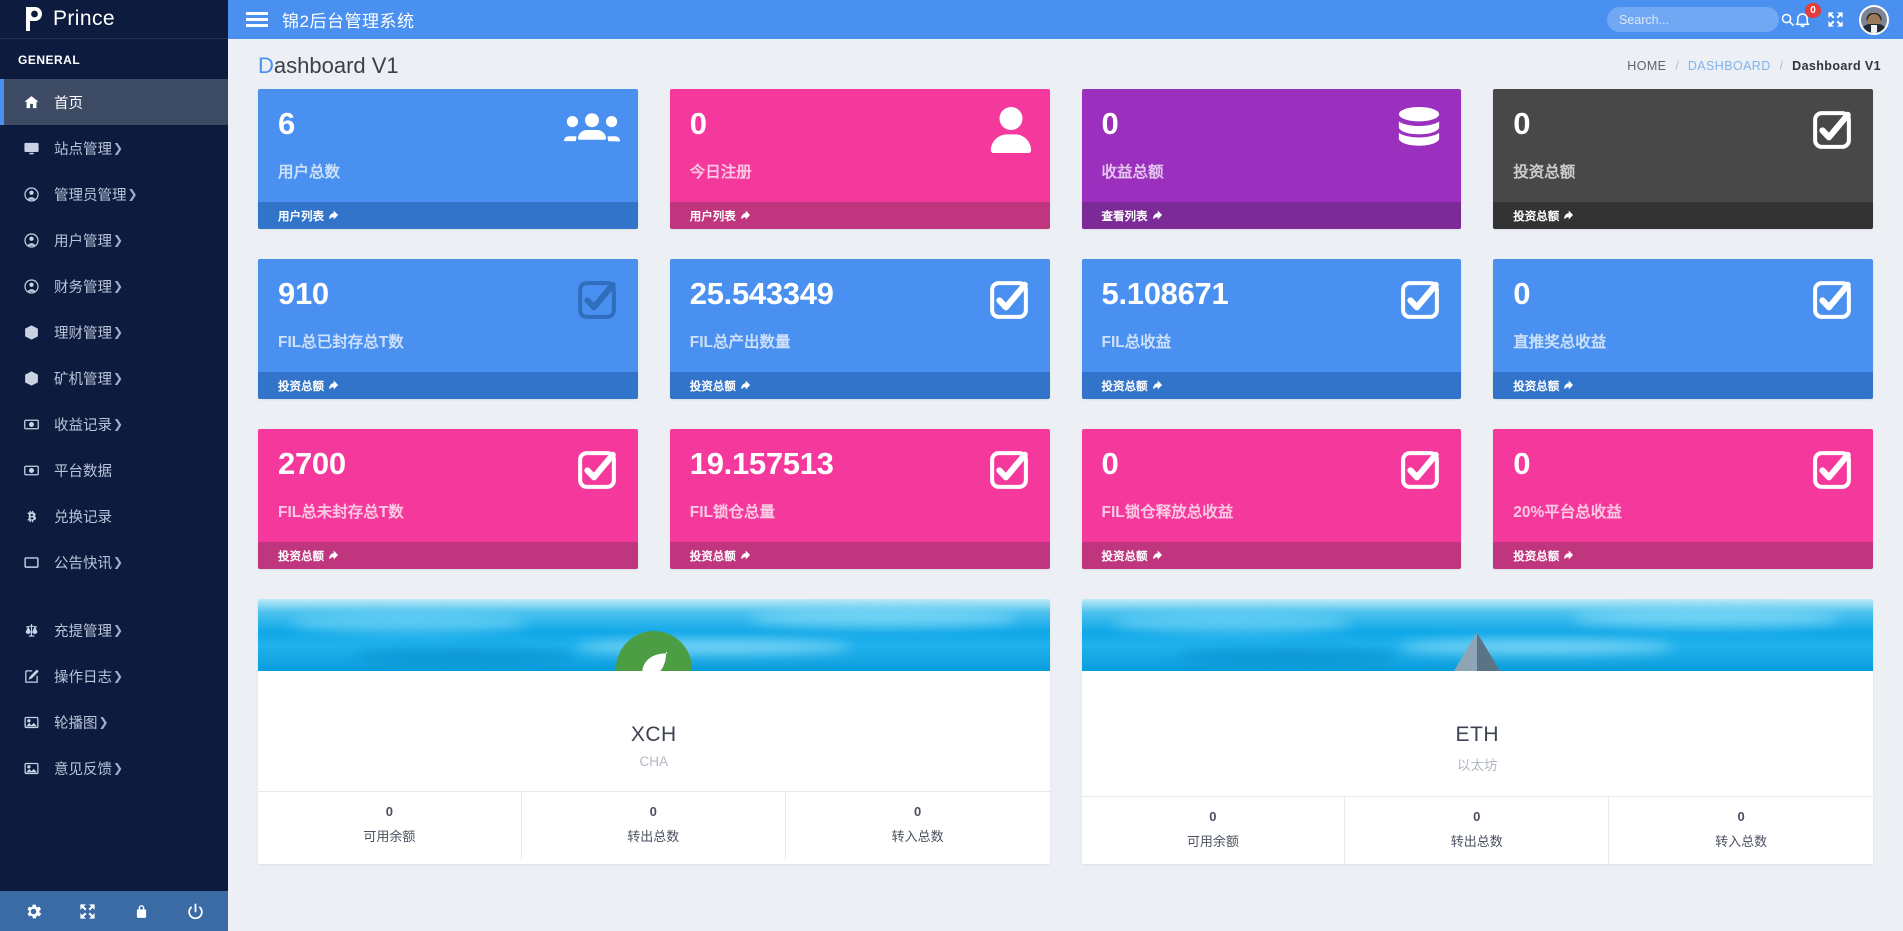 The height and width of the screenshot is (931, 1903). I want to click on sidebar-item-label: 管理员管理, so click(90, 195).